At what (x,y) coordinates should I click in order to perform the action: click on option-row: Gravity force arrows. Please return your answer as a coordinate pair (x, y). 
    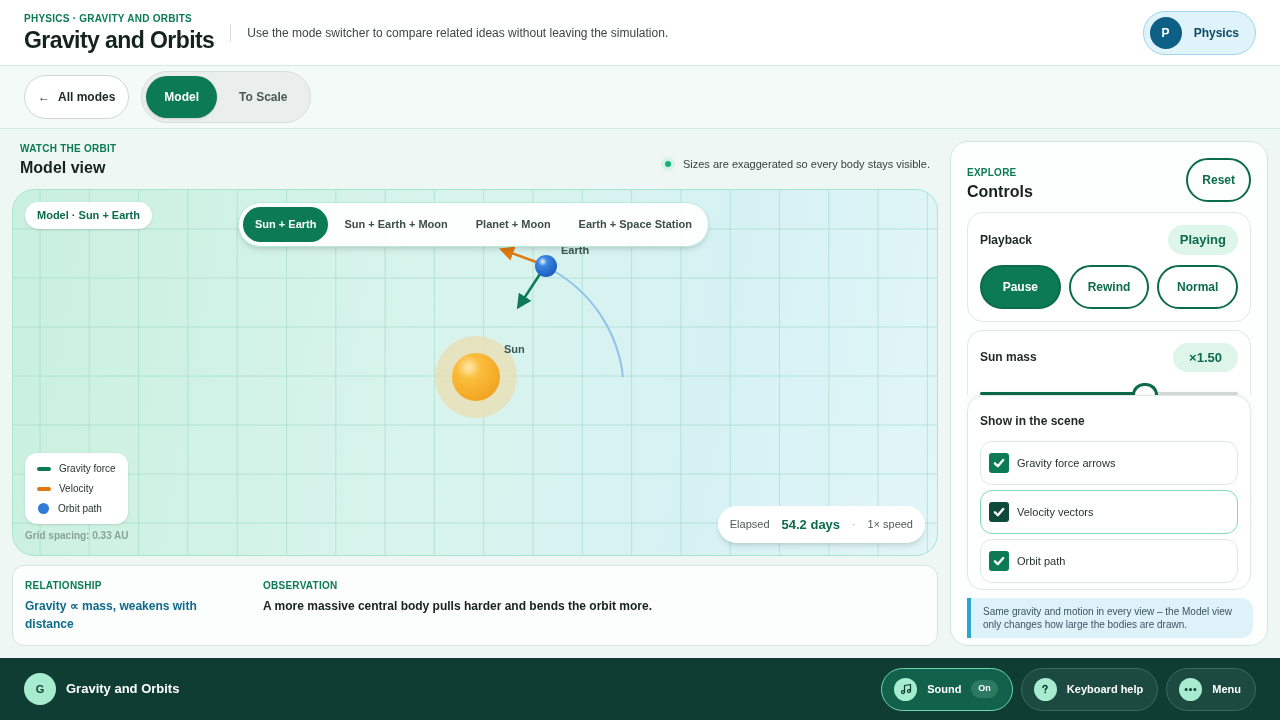
    Looking at the image, I should click on (1109, 463).